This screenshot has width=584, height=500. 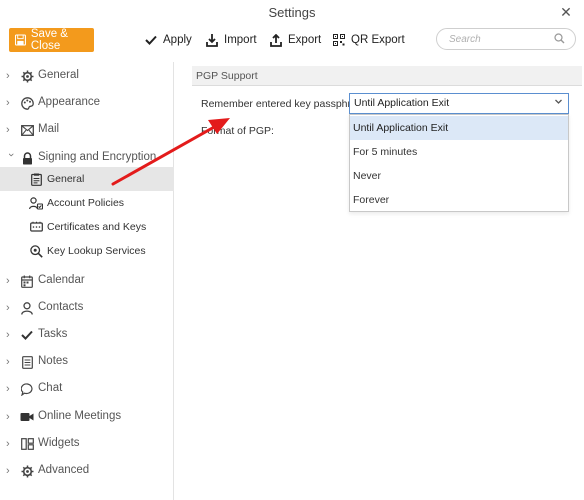 I want to click on apply-button: Apply, so click(x=168, y=40).